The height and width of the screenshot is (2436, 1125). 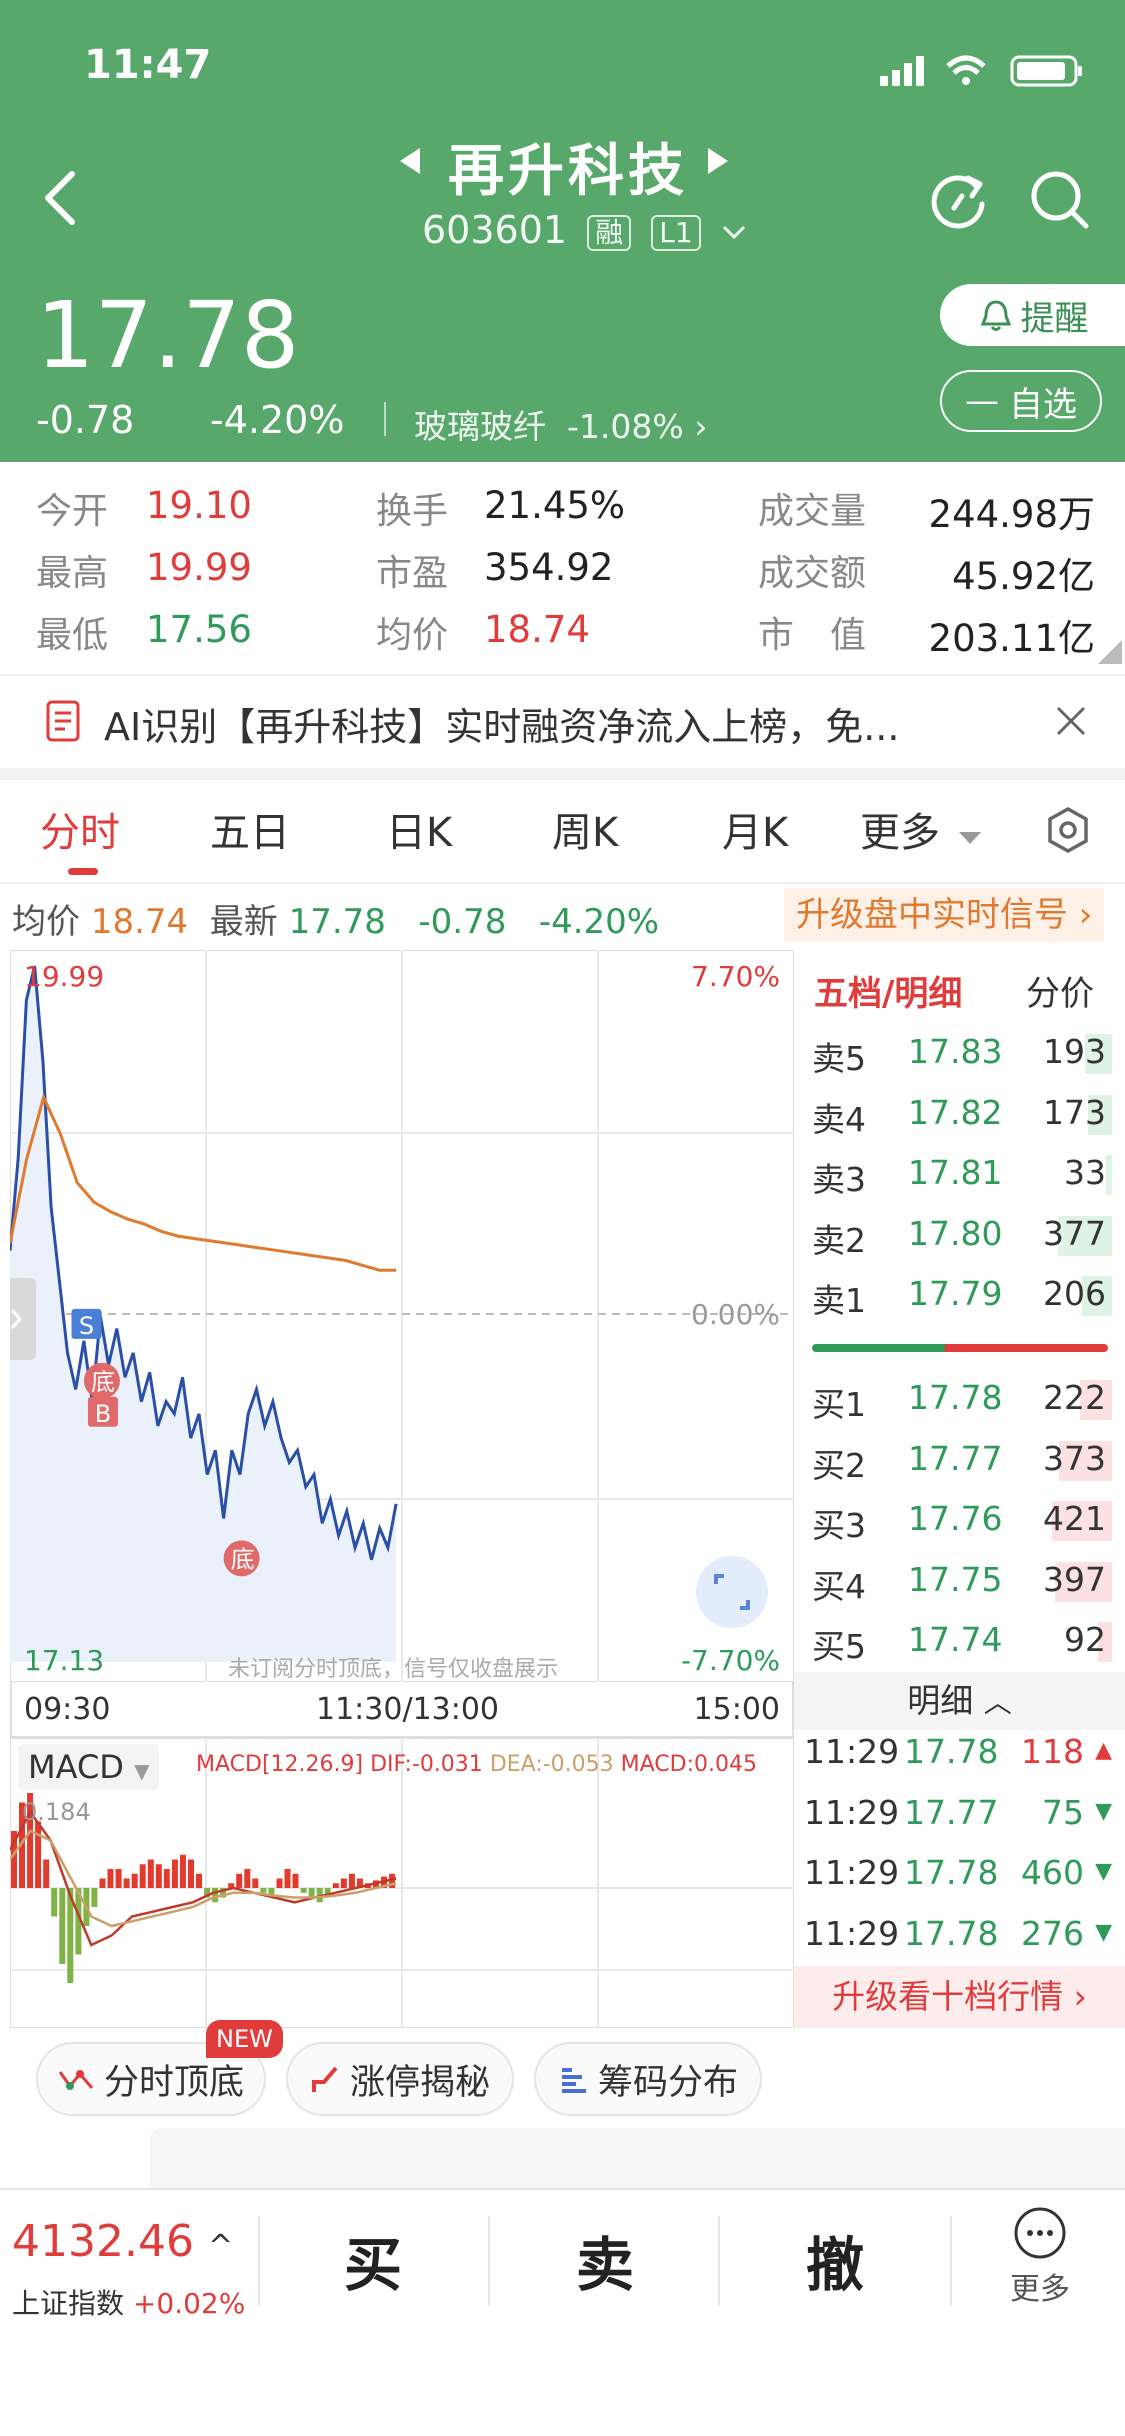 What do you see at coordinates (732, 1592) in the screenshot?
I see `fullscreen-button` at bounding box center [732, 1592].